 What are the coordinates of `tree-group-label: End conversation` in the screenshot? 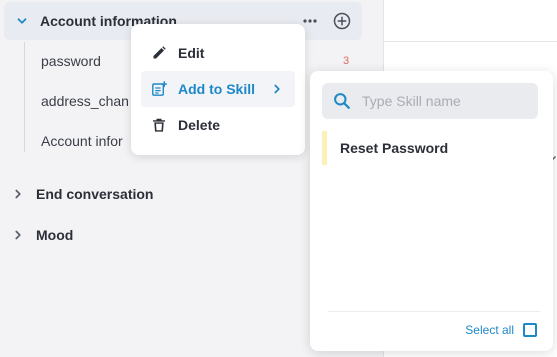 It's located at (95, 194).